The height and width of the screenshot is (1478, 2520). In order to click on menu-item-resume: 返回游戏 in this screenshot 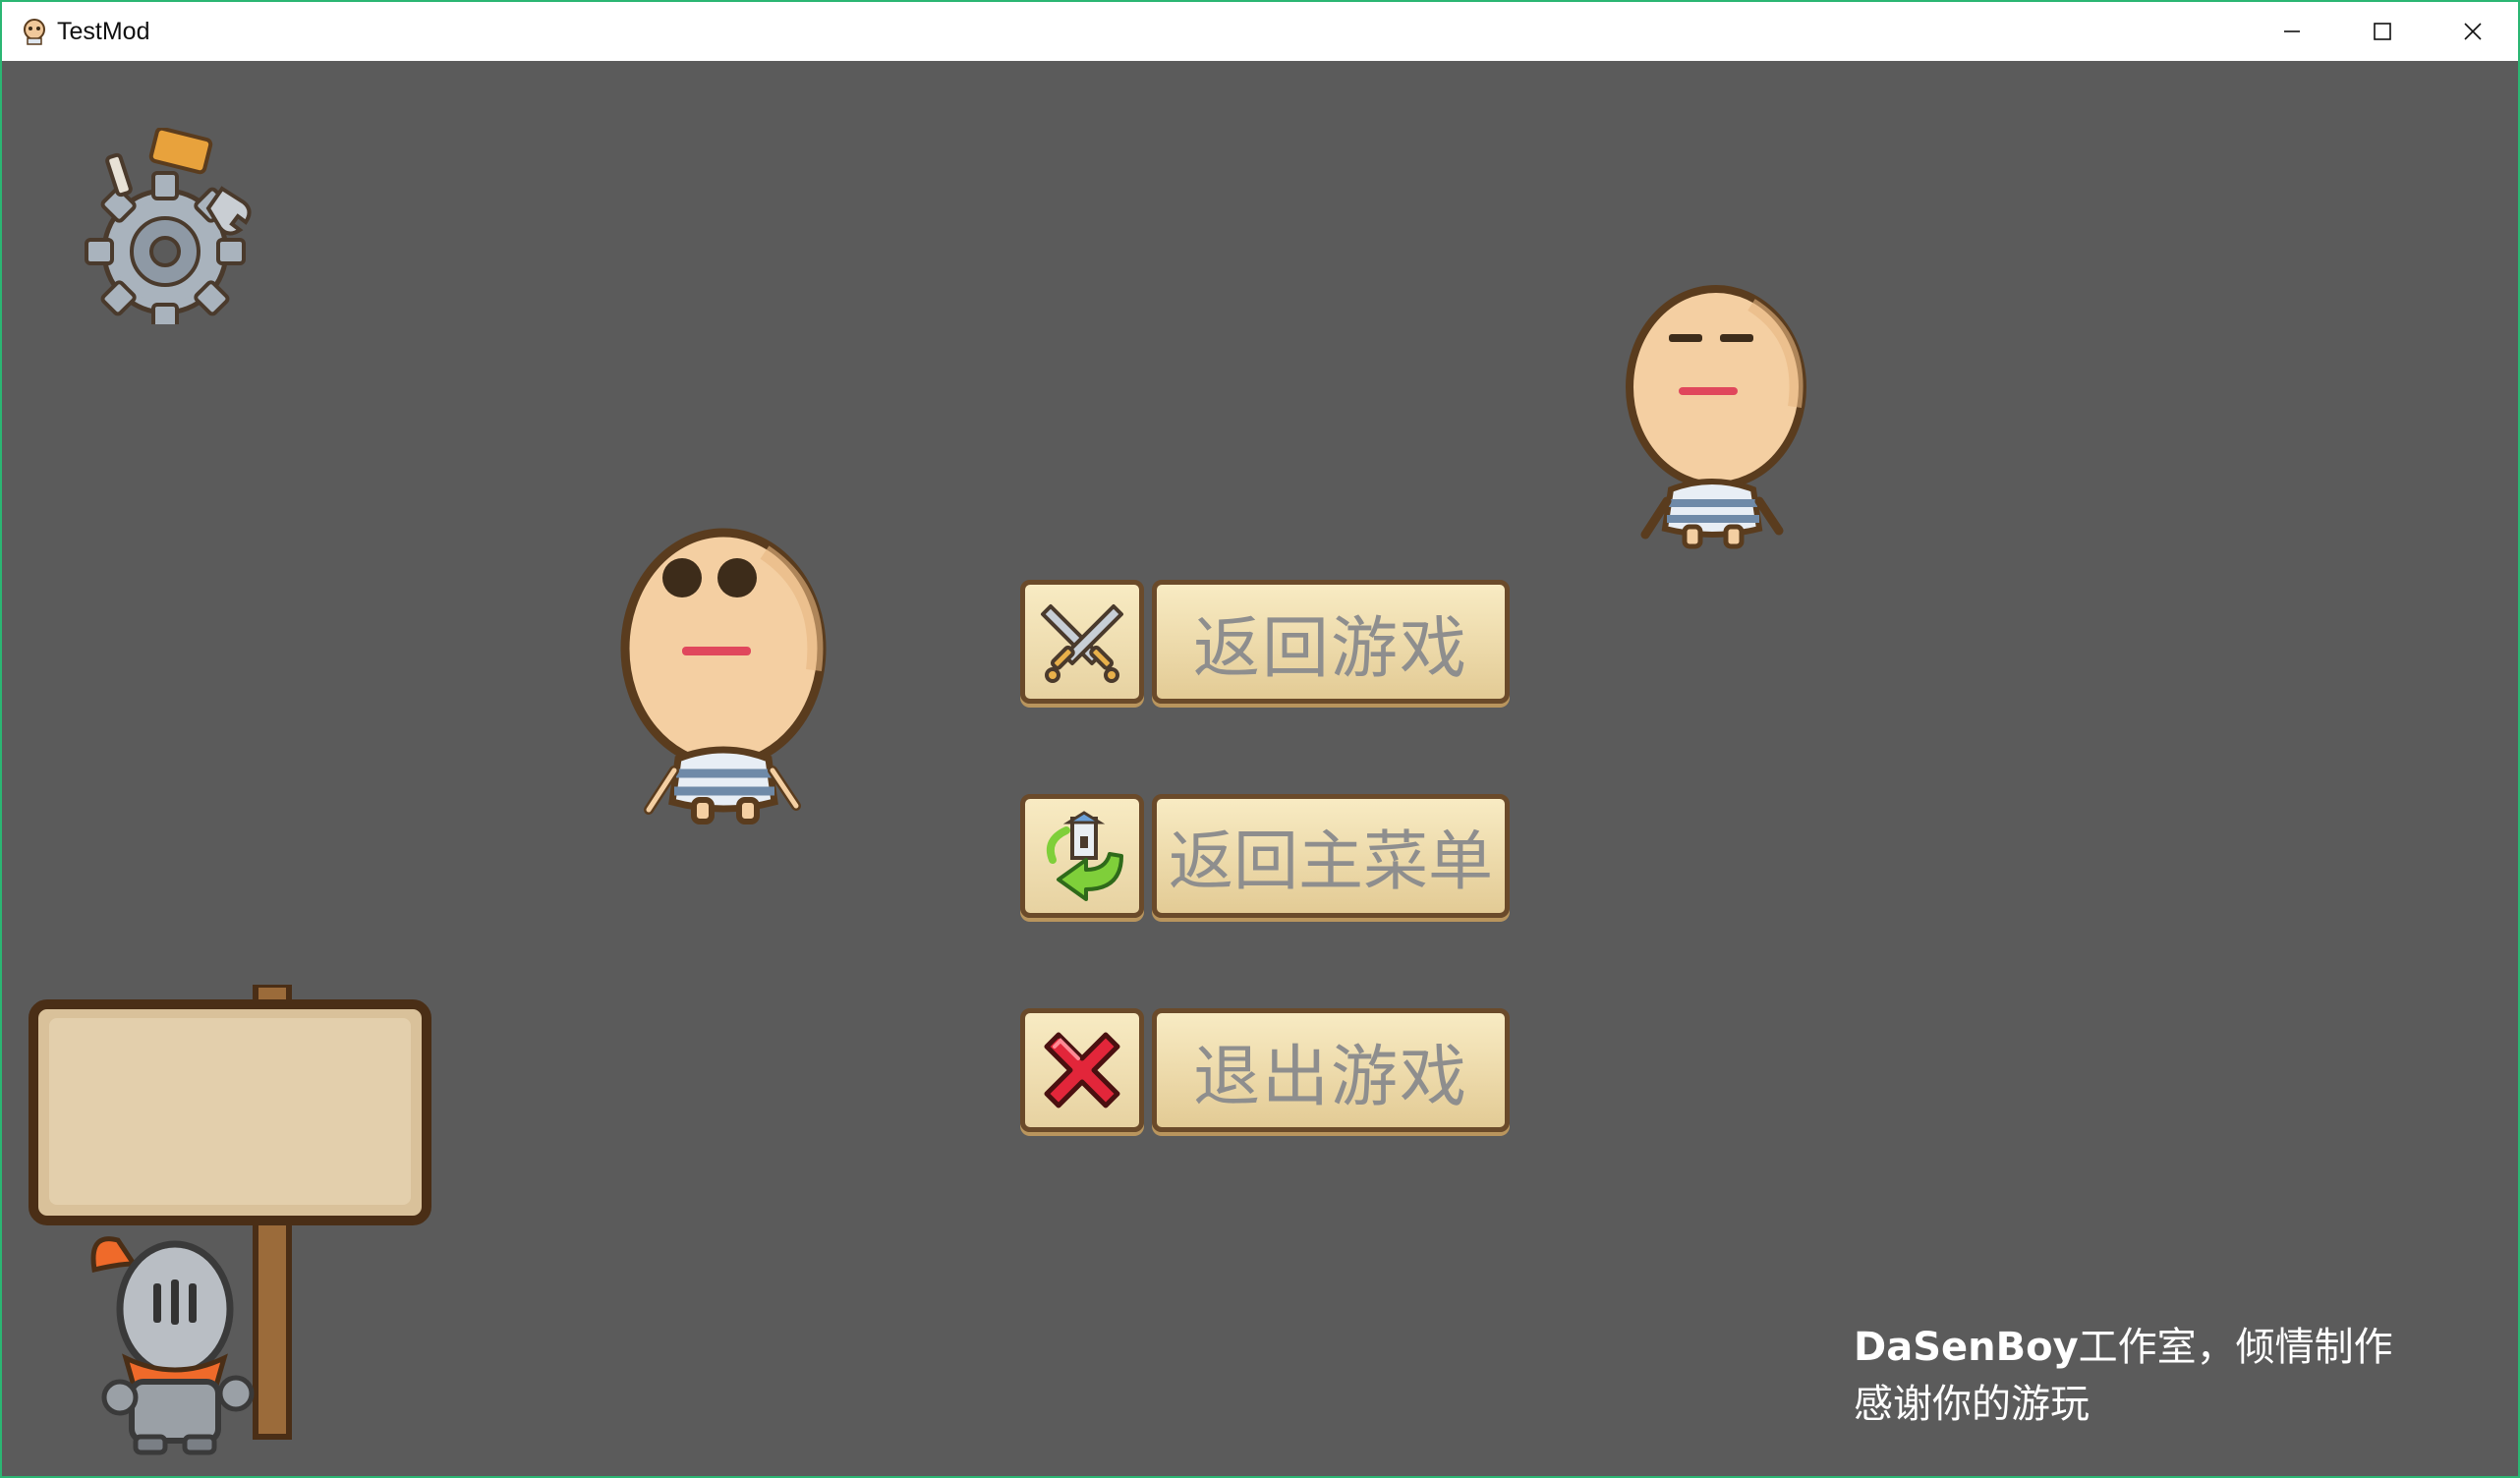, I will do `click(1265, 642)`.